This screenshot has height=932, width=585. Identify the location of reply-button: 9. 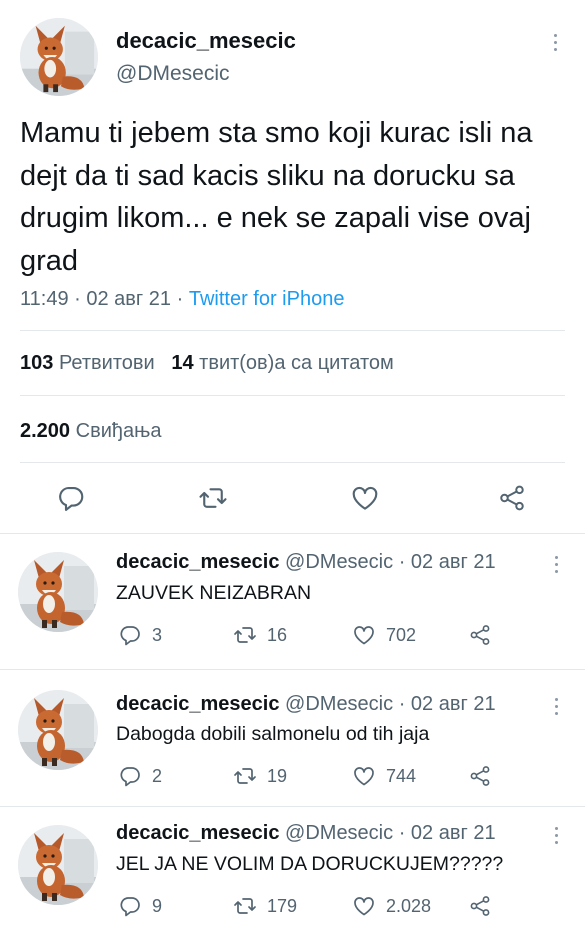
(140, 906).